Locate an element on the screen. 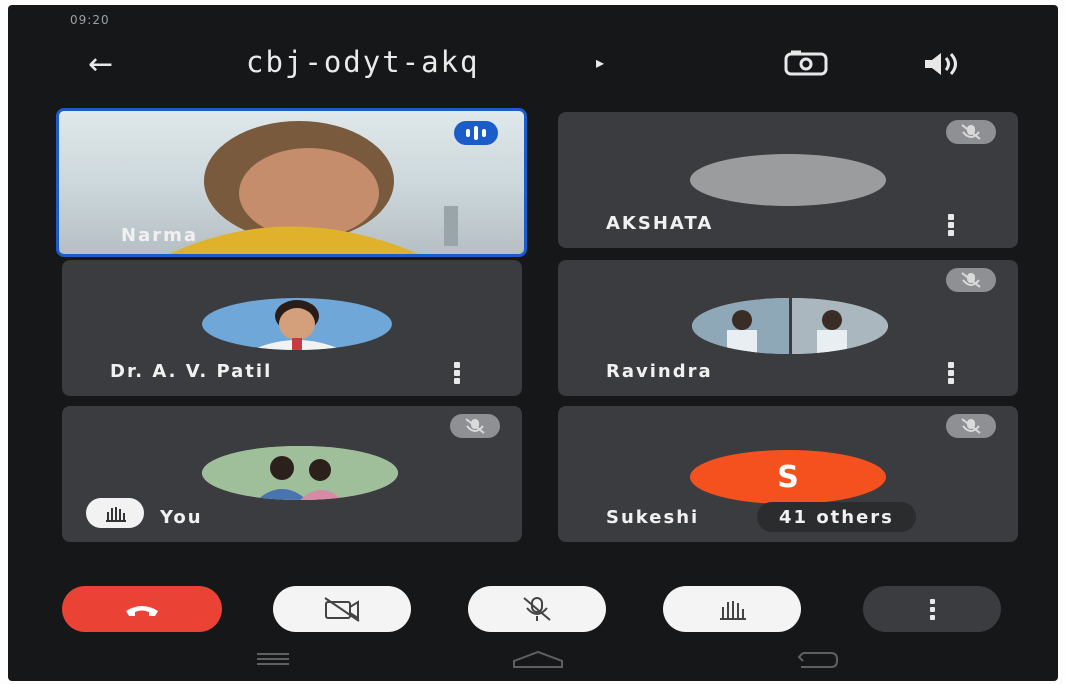  end-call-button is located at coordinates (142, 609).